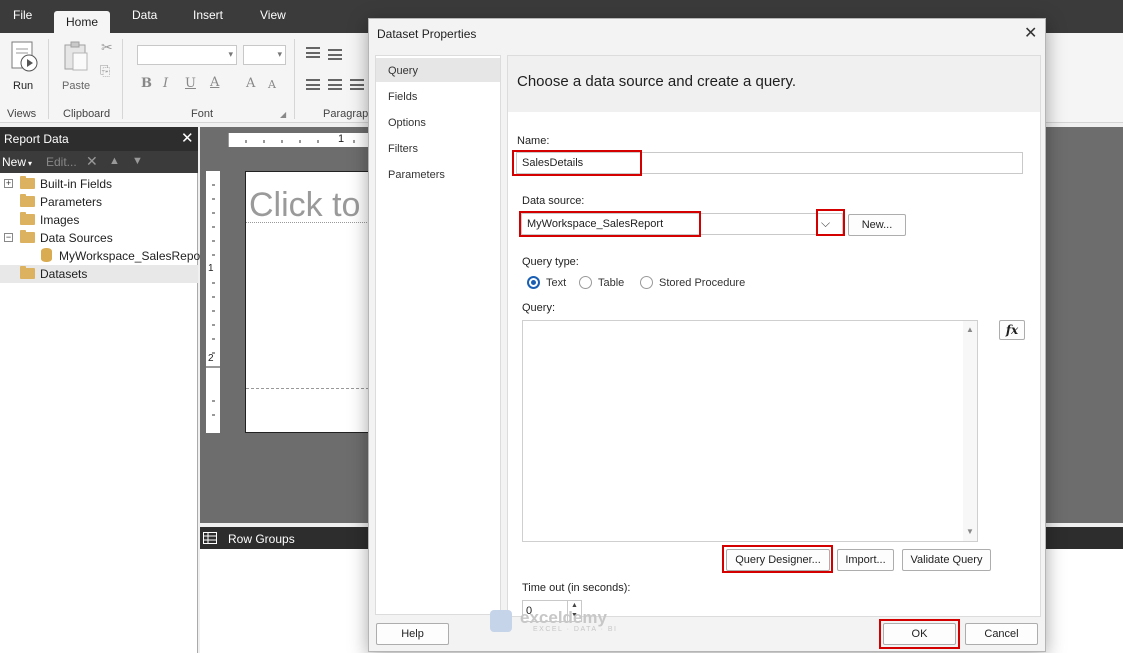 Image resolution: width=1123 pixels, height=653 pixels. What do you see at coordinates (533, 282) in the screenshot?
I see `radio-text` at bounding box center [533, 282].